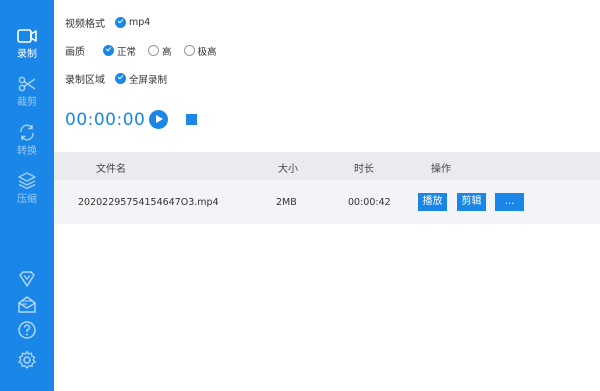  I want to click on convert-icon, so click(27, 132).